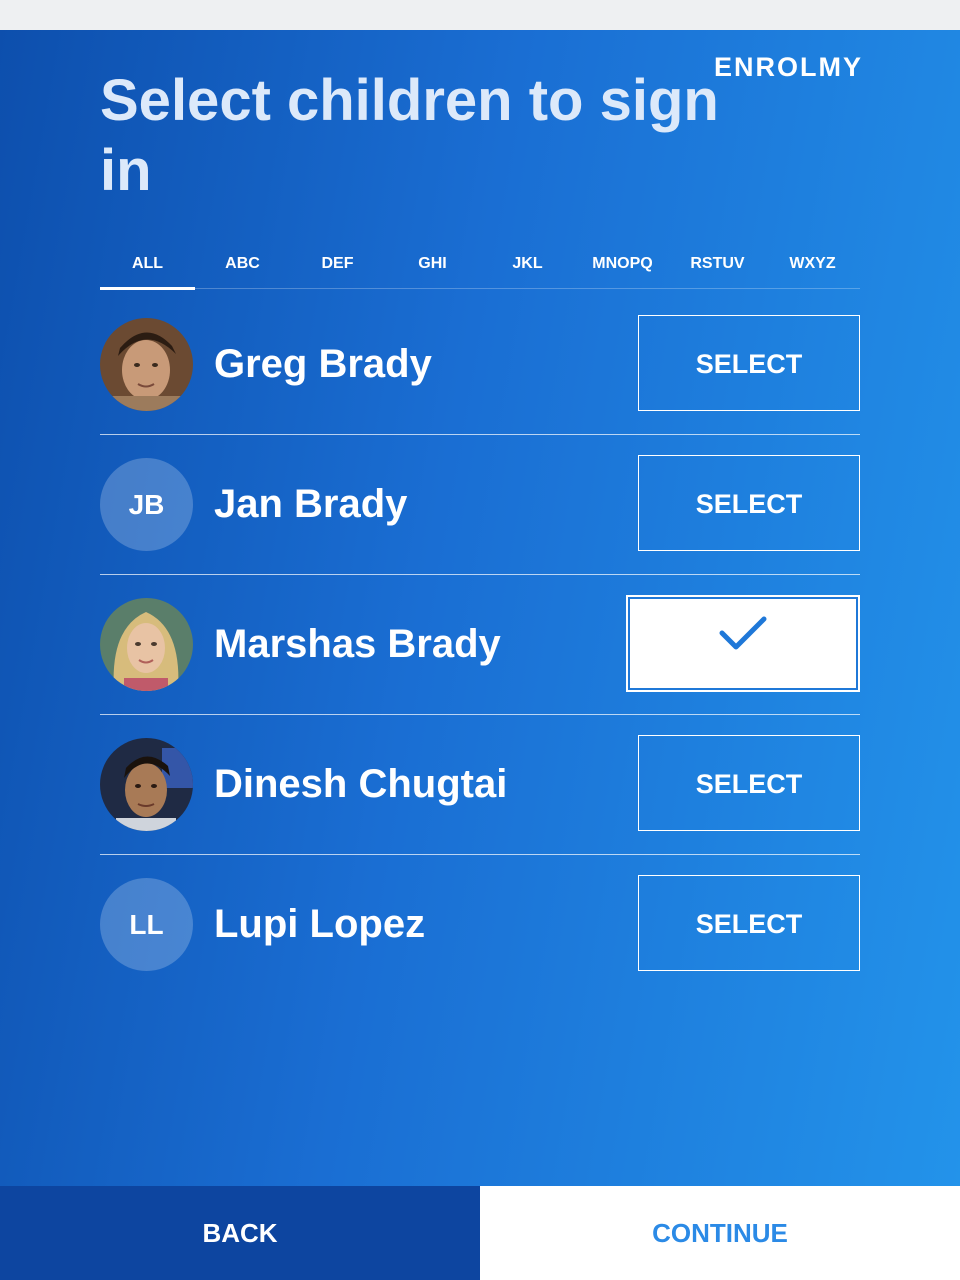  What do you see at coordinates (242, 268) in the screenshot?
I see `tab-abc: ABC` at bounding box center [242, 268].